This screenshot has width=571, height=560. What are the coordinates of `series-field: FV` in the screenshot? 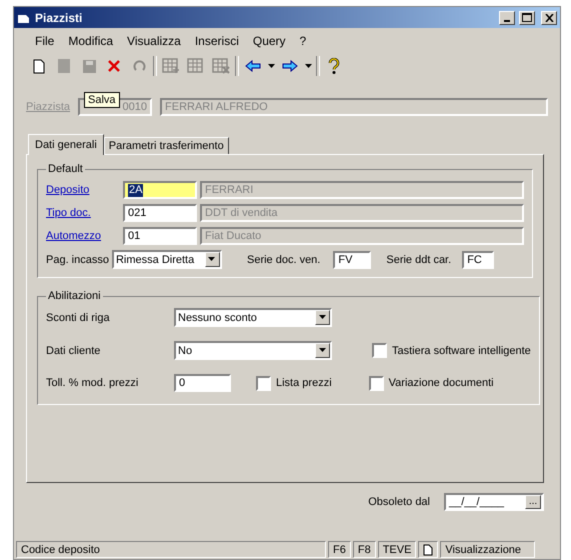 It's located at (352, 259).